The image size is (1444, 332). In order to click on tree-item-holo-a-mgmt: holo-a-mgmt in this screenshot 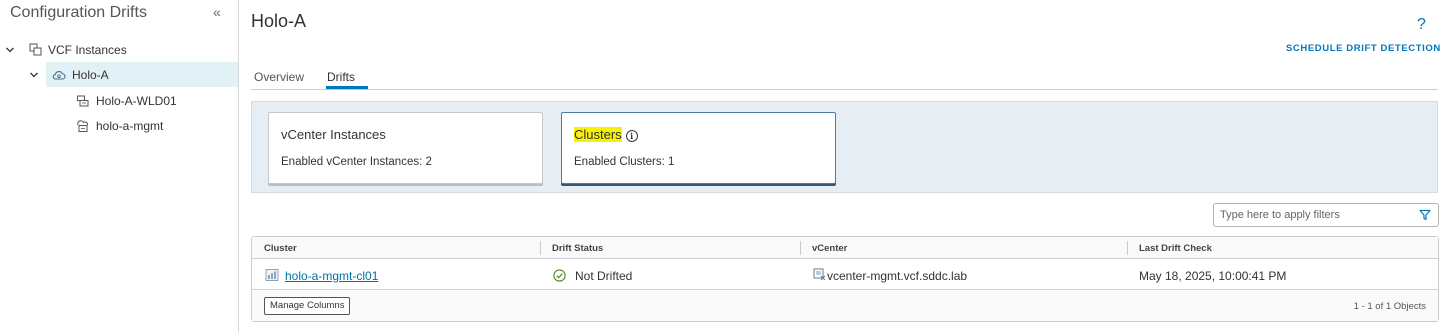, I will do `click(119, 125)`.